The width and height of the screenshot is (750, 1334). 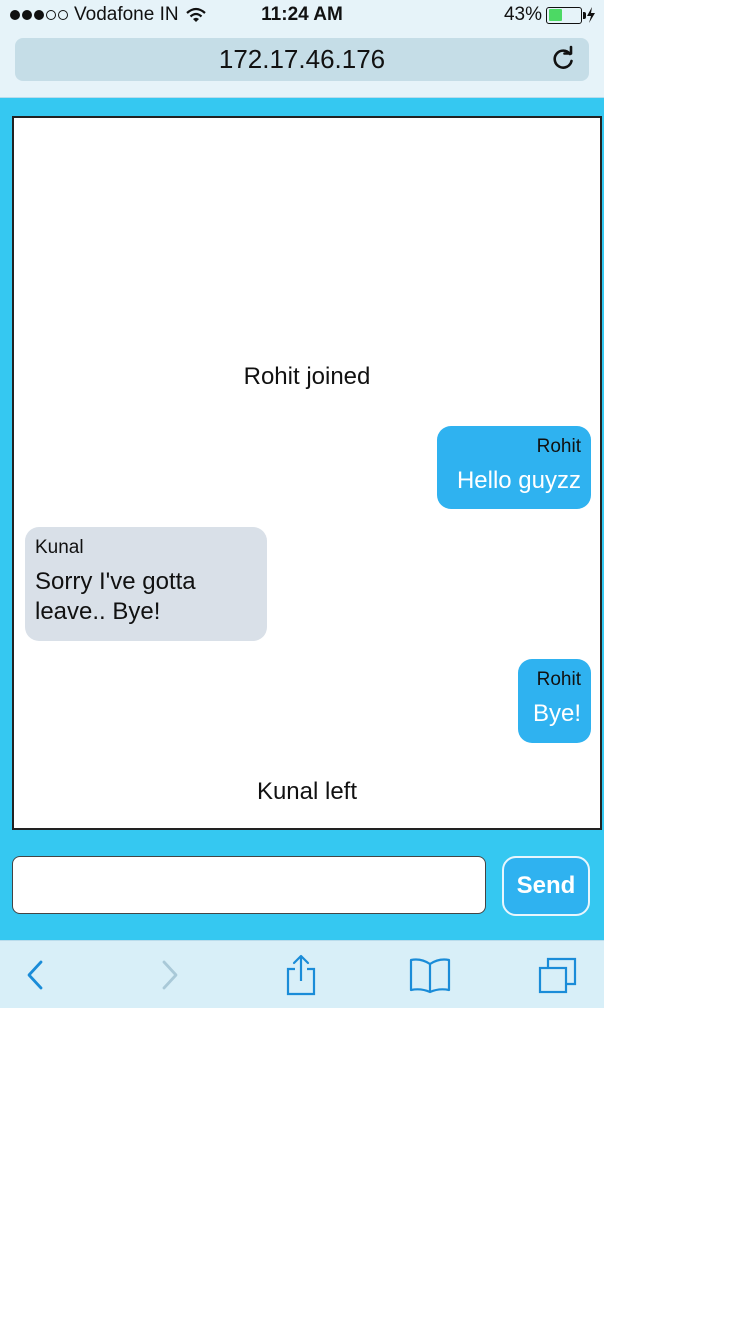 I want to click on message-bubble-incoming: Kunal Sorry I've gotta leave.. Bye!, so click(x=146, y=584).